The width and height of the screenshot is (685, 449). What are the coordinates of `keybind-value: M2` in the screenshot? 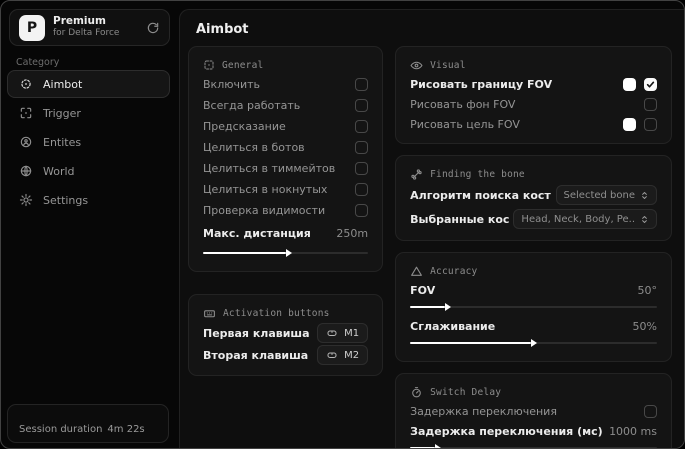 It's located at (352, 355).